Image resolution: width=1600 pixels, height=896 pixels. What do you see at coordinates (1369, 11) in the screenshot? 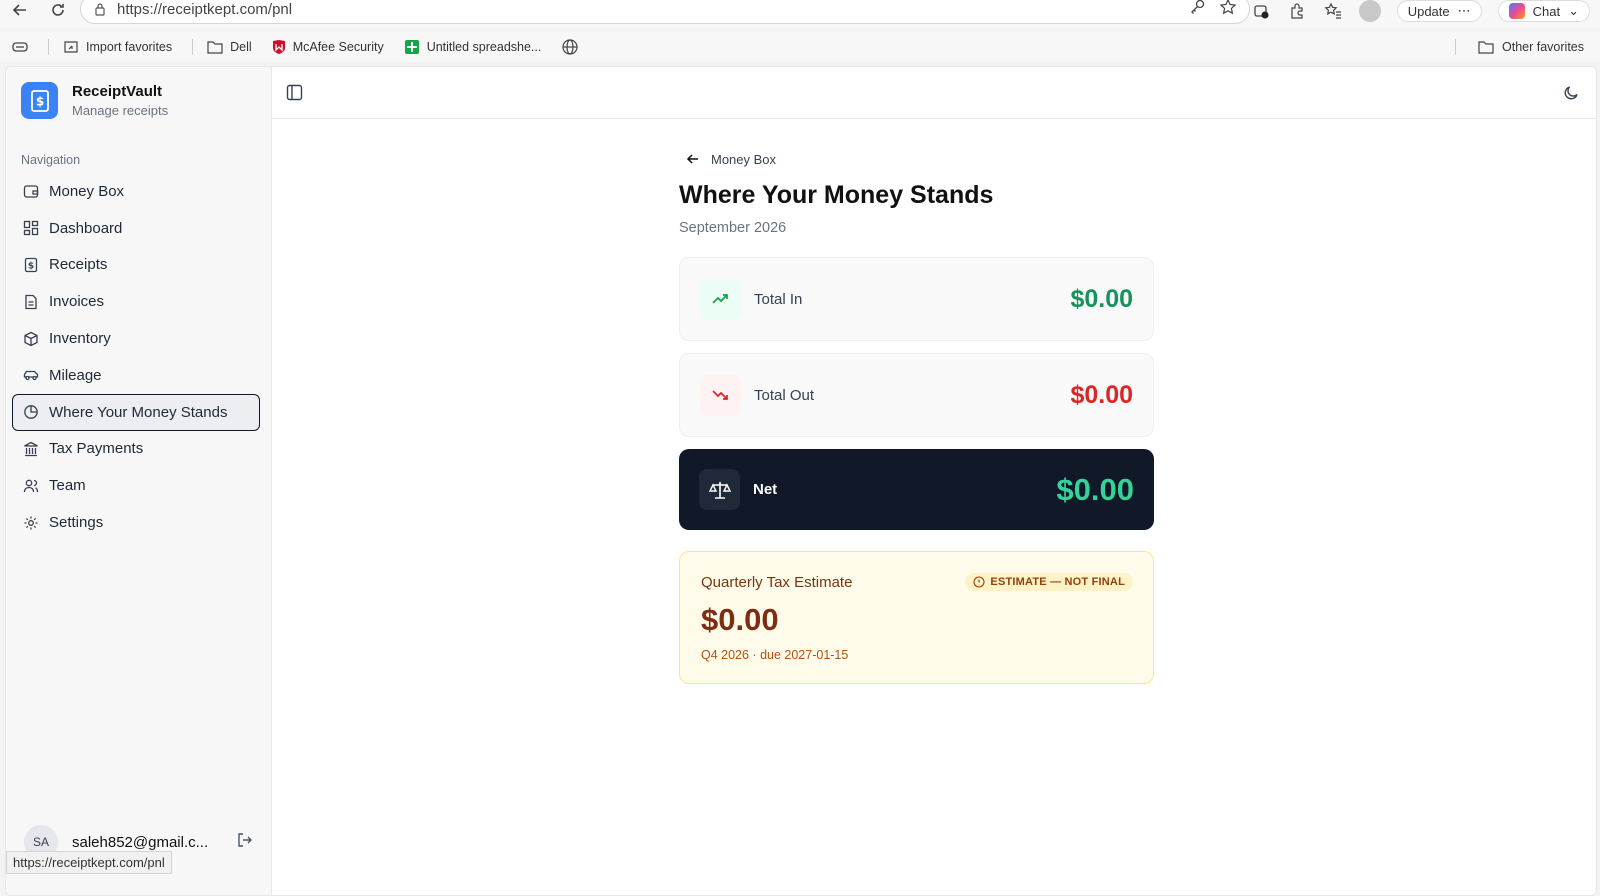
I see `profile-avatar` at bounding box center [1369, 11].